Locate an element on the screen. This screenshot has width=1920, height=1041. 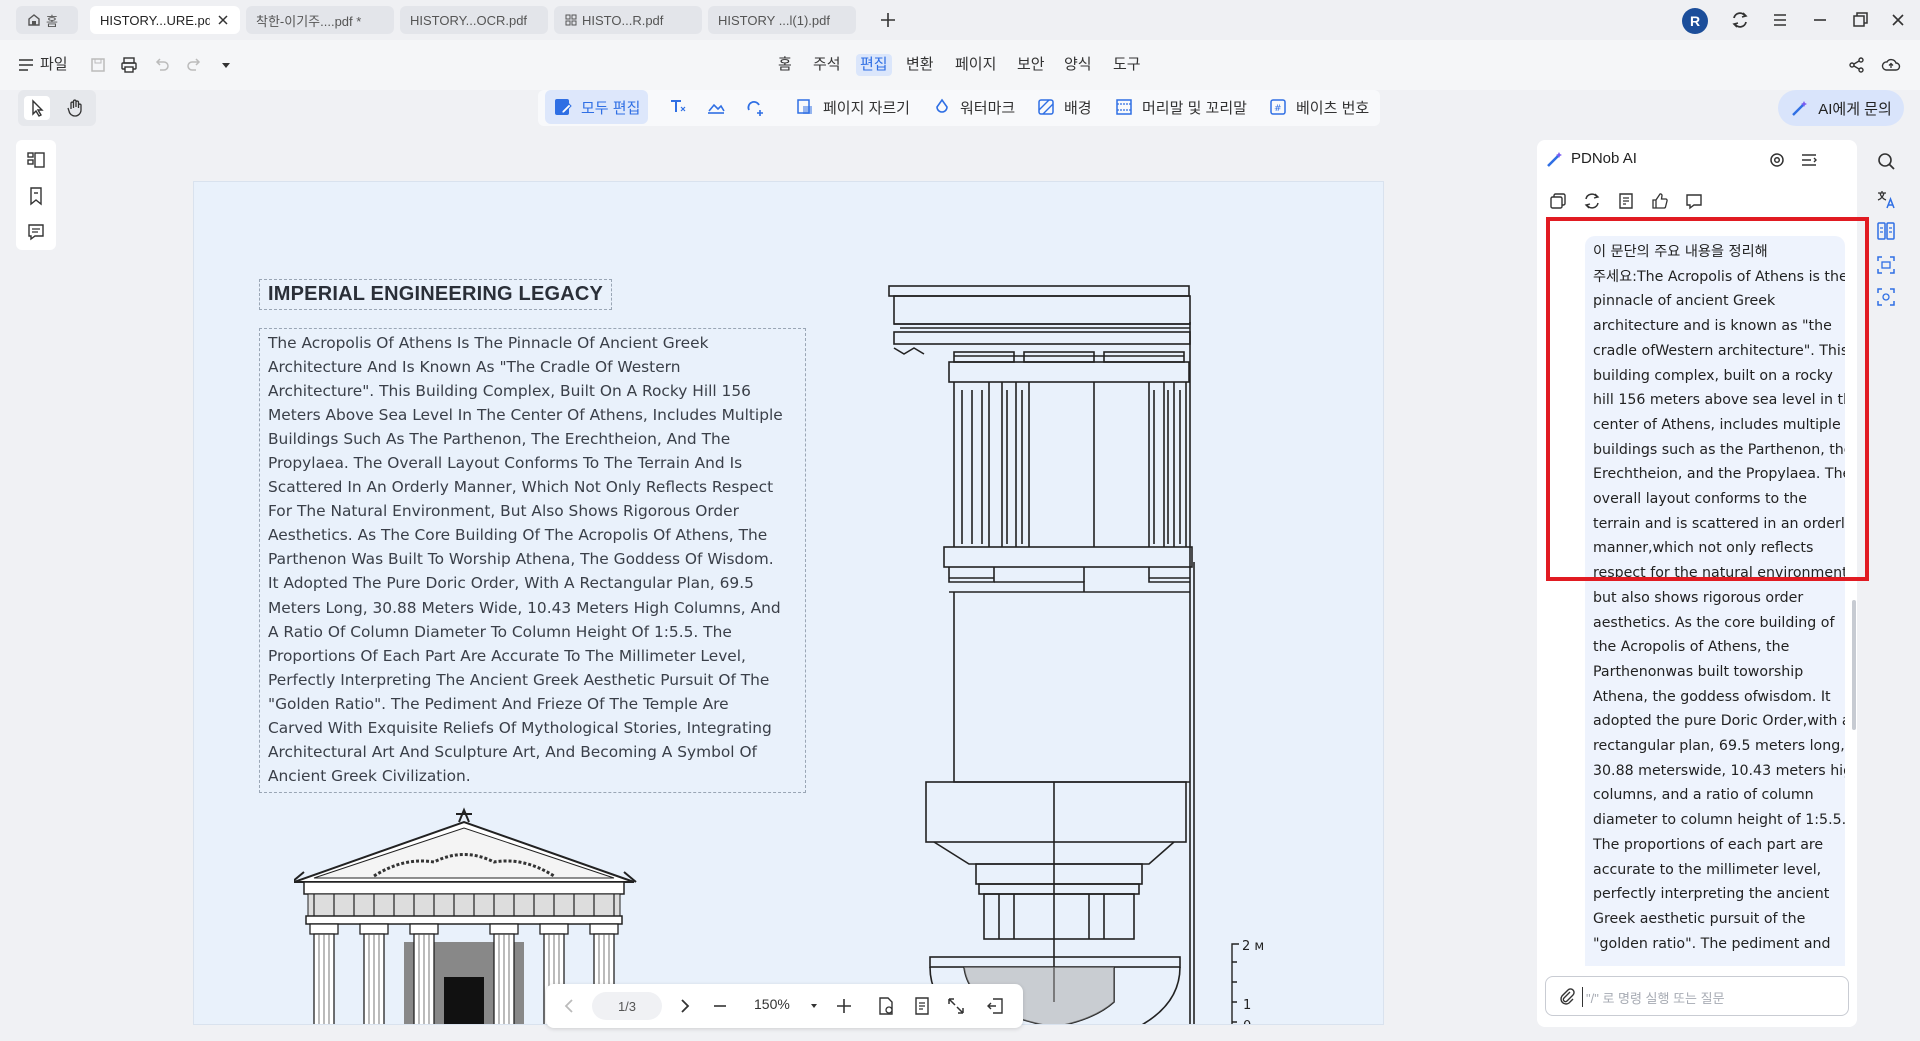
ask-ai-button: AI에게 문의 is located at coordinates (1841, 108).